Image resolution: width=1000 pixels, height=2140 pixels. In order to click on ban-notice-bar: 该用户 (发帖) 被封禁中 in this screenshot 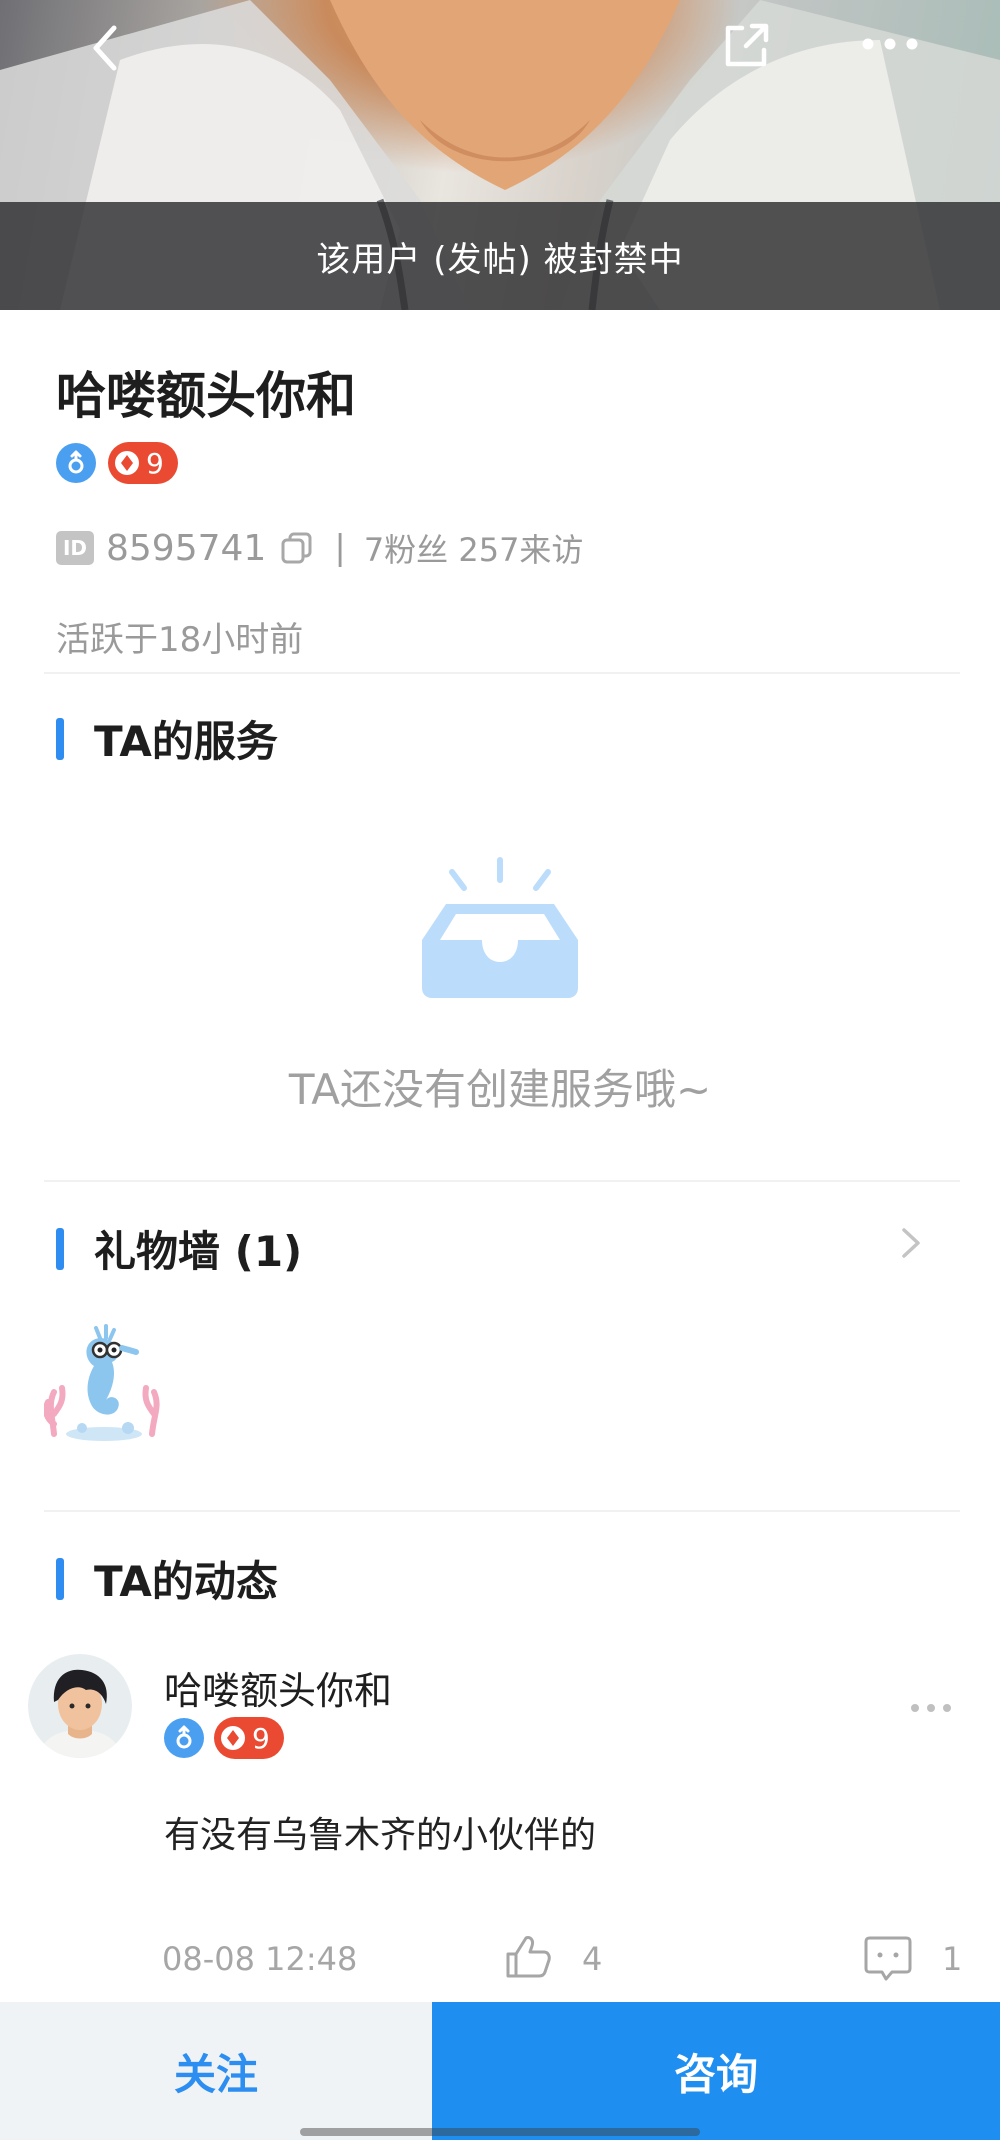, I will do `click(500, 256)`.